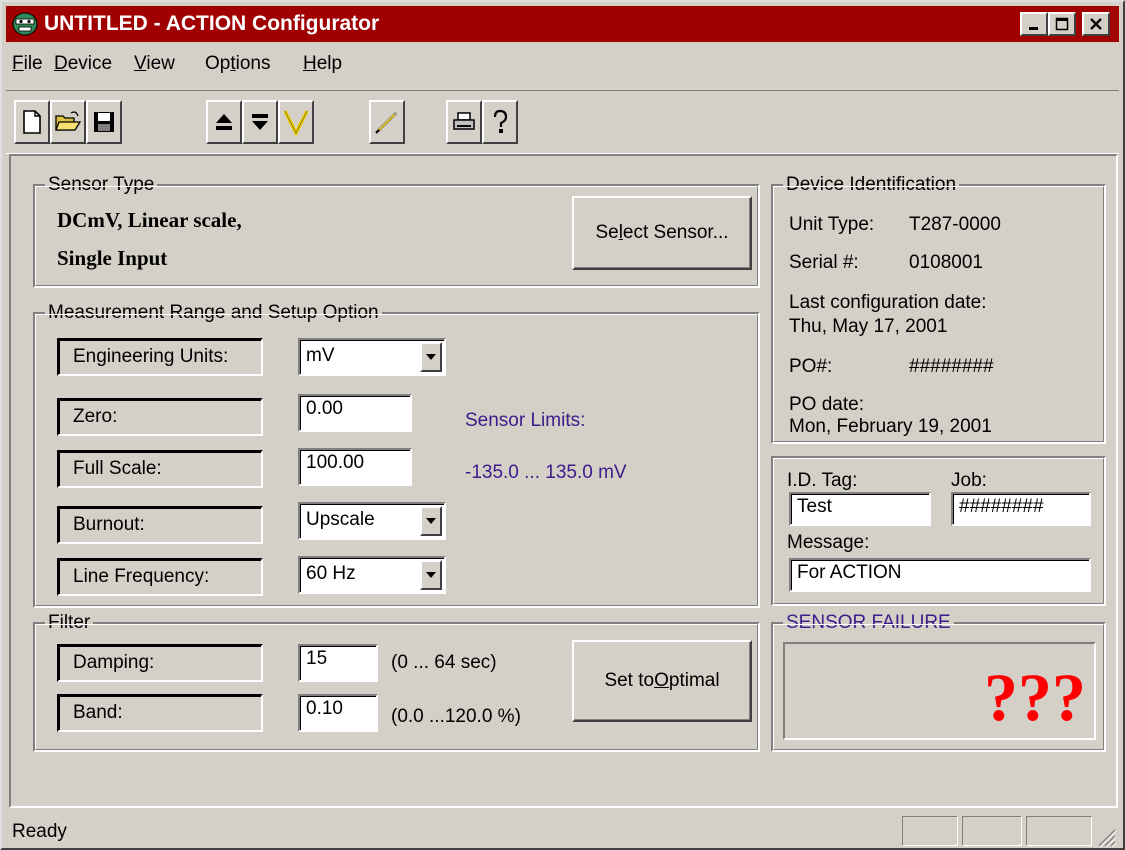 The height and width of the screenshot is (850, 1125). Describe the element at coordinates (939, 691) in the screenshot. I see `sensor-failure-panel: ???` at that location.